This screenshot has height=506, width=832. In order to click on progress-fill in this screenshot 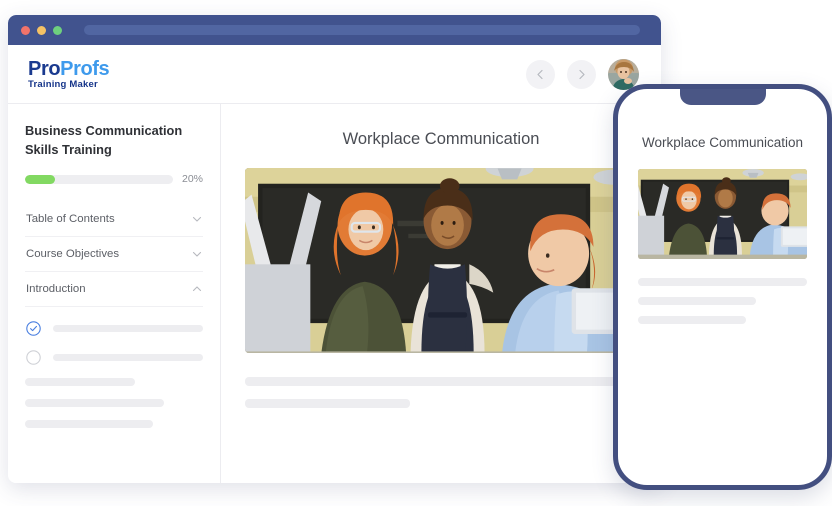, I will do `click(40, 179)`.